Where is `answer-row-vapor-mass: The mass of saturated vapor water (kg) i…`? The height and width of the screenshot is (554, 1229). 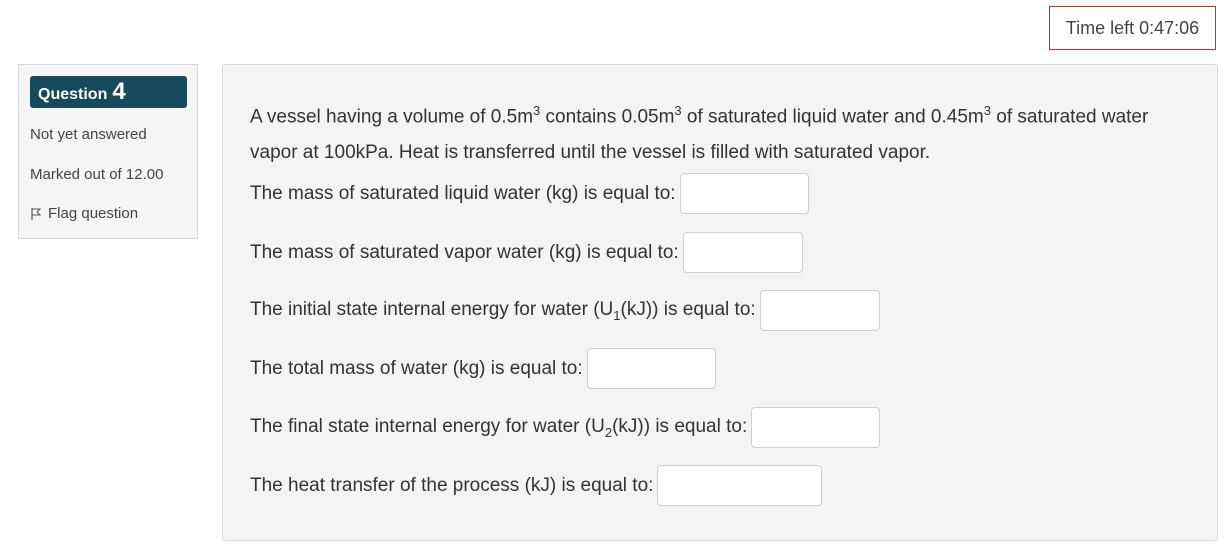 answer-row-vapor-mass: The mass of saturated vapor water (kg) i… is located at coordinates (526, 252).